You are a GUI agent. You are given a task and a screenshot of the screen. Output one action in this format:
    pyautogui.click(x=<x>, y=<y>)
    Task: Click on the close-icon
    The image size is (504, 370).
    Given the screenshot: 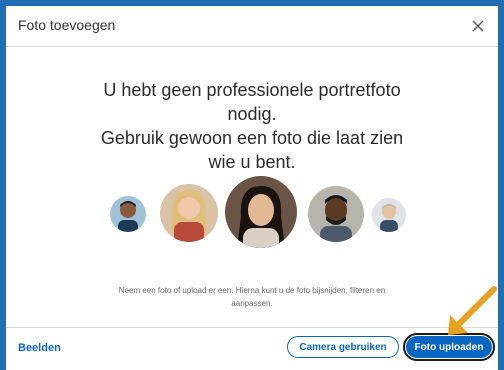 What is the action you would take?
    pyautogui.click(x=478, y=26)
    